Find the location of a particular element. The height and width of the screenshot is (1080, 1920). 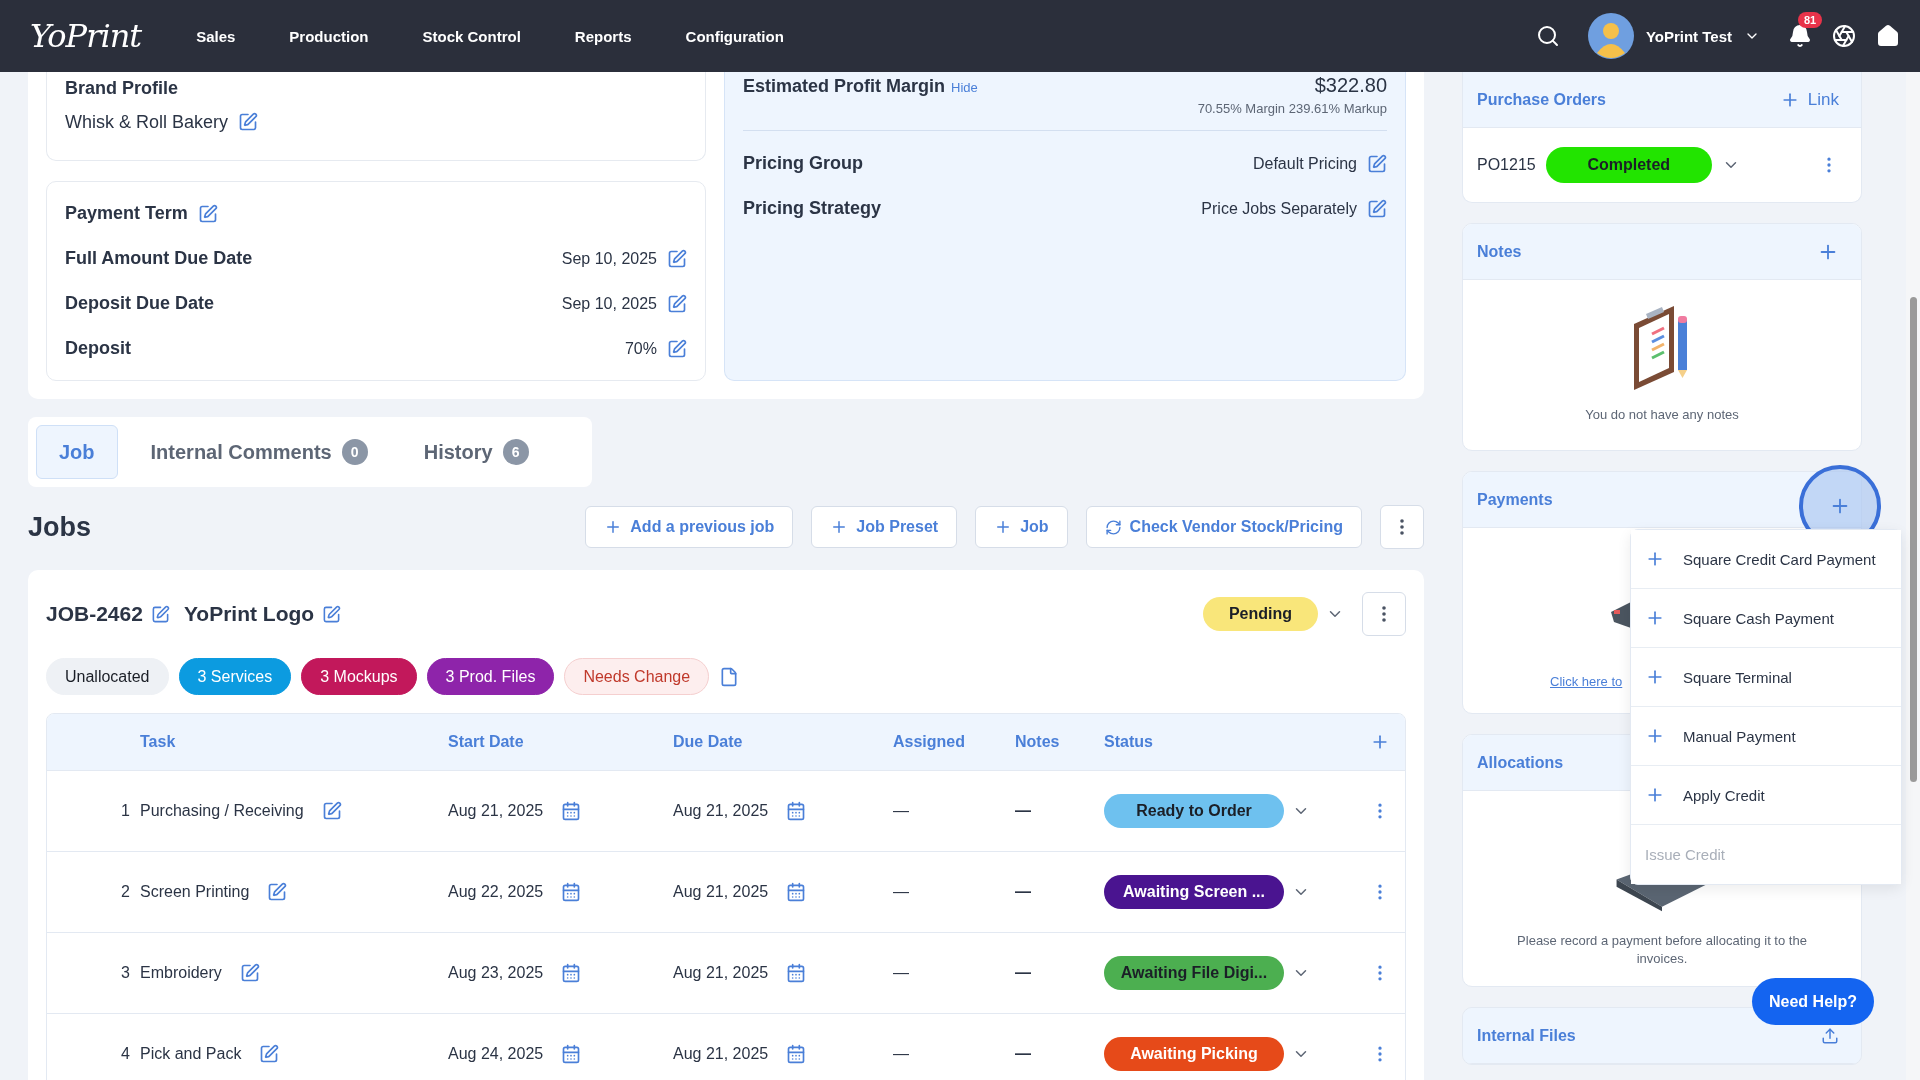

nav-menu-item: Sales is located at coordinates (216, 36).